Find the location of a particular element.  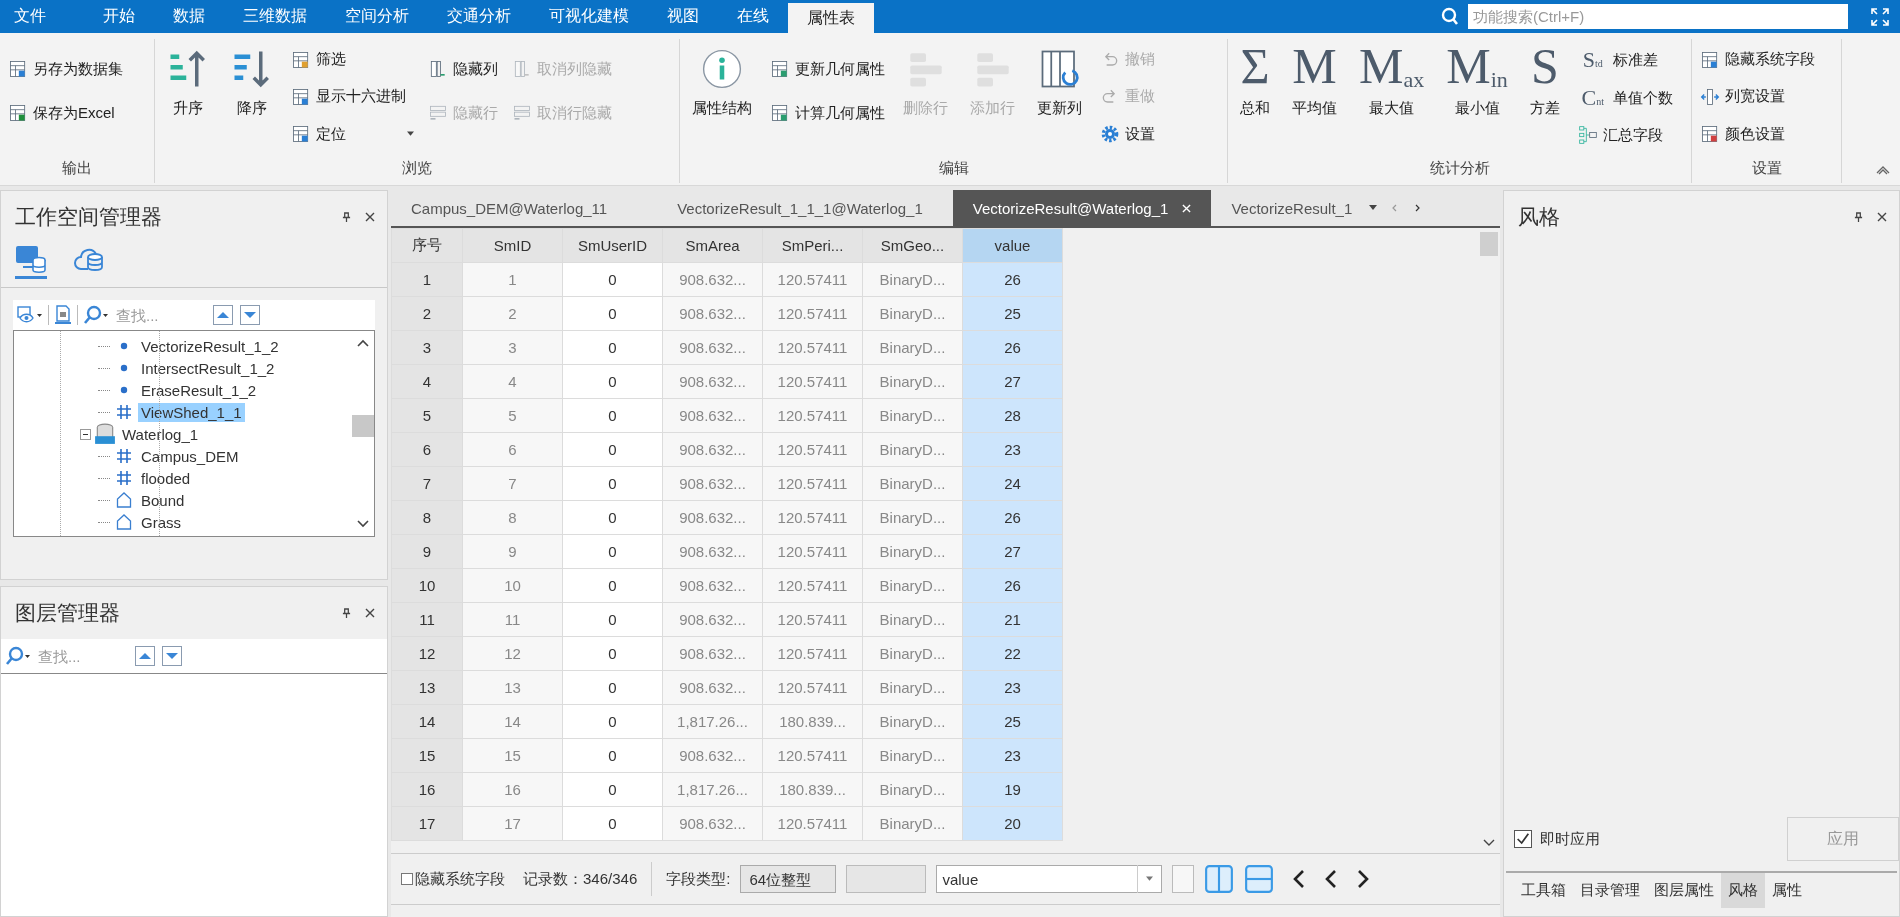

ribbon-button: 汇总字段 is located at coordinates (1625, 135).